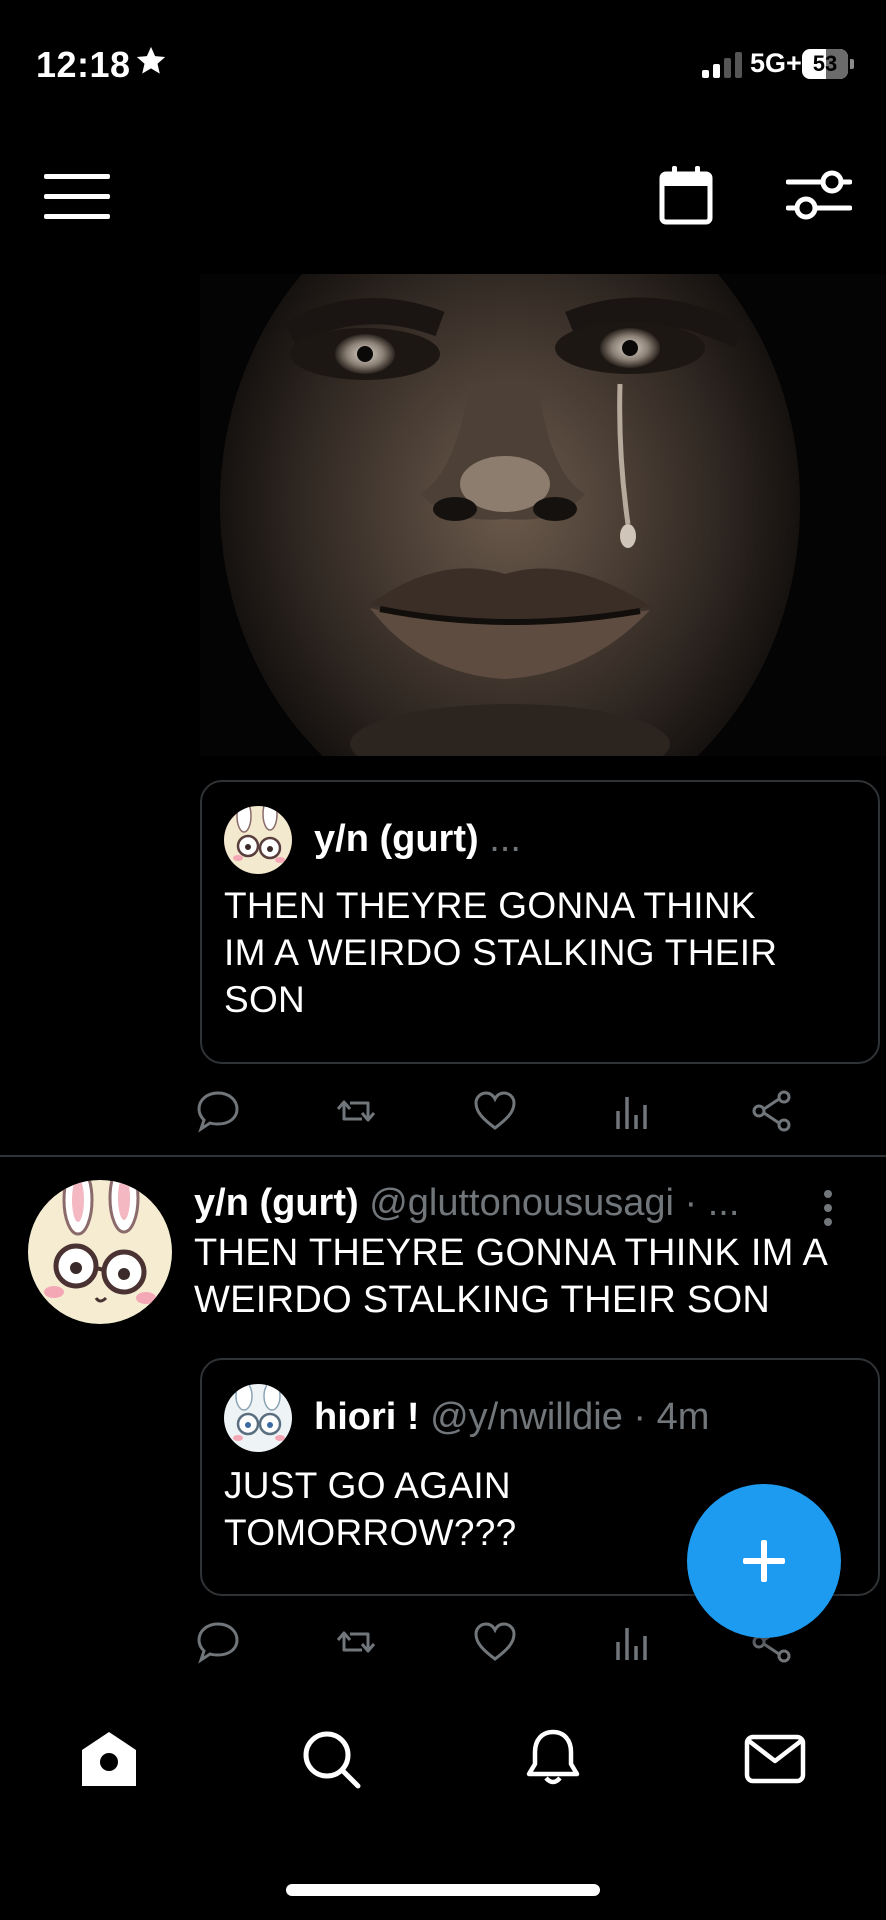 The image size is (886, 1920). I want to click on text-line: TOMORROW???, so click(370, 1532).